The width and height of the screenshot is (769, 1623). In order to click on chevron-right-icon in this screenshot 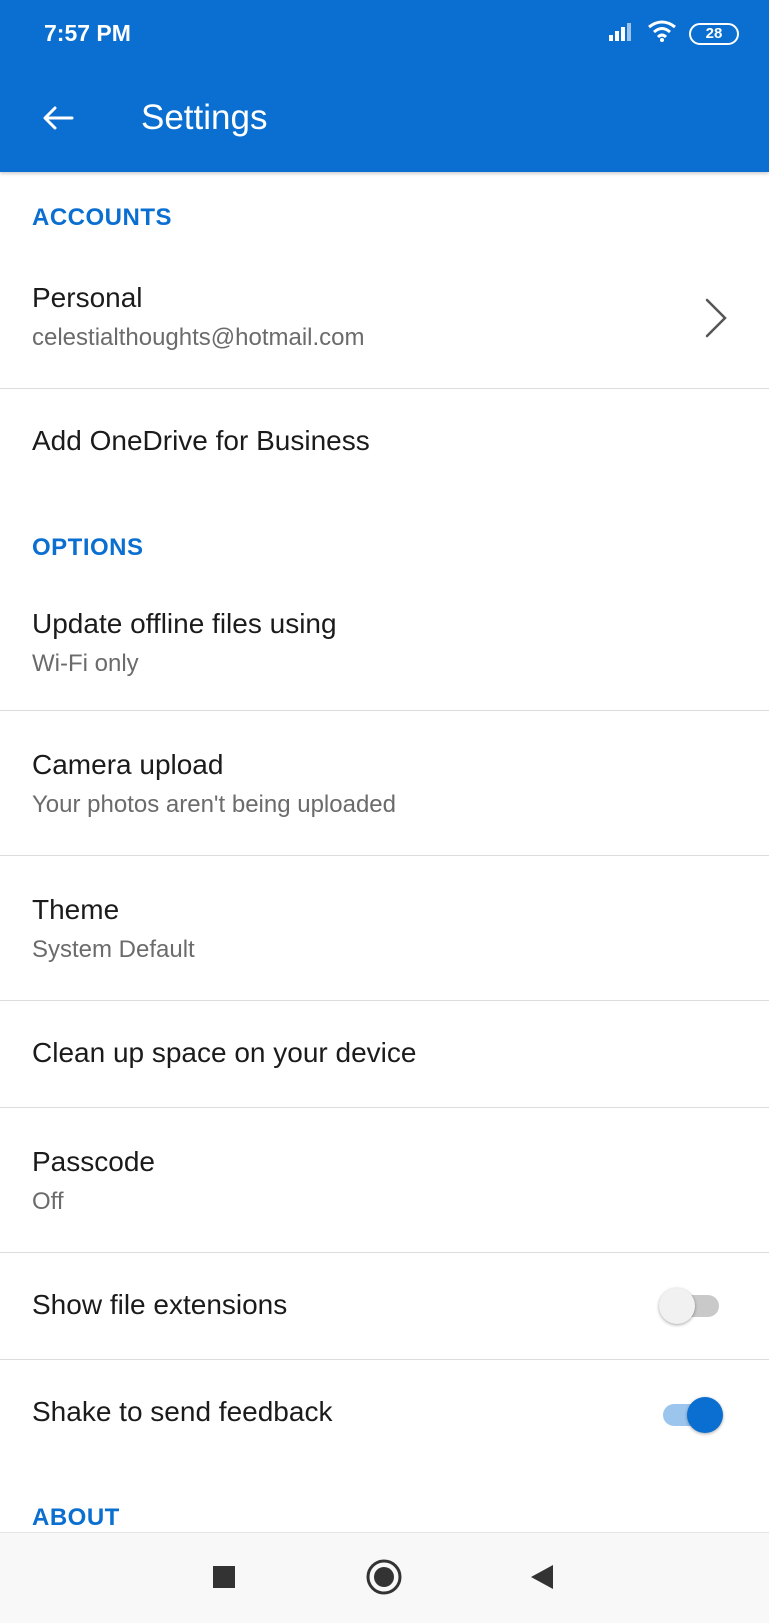, I will do `click(716, 318)`.